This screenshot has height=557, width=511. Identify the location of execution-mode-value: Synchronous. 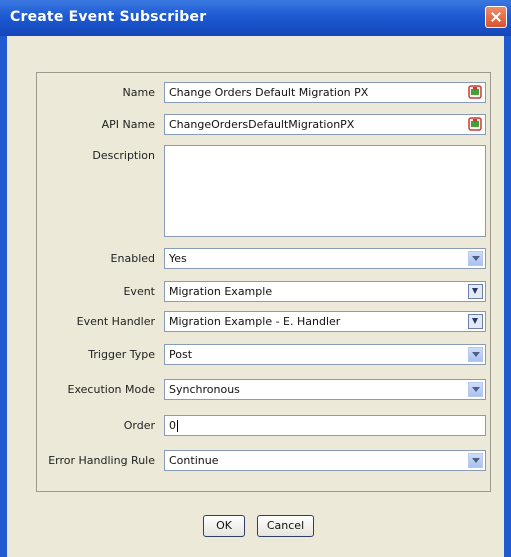
(204, 389).